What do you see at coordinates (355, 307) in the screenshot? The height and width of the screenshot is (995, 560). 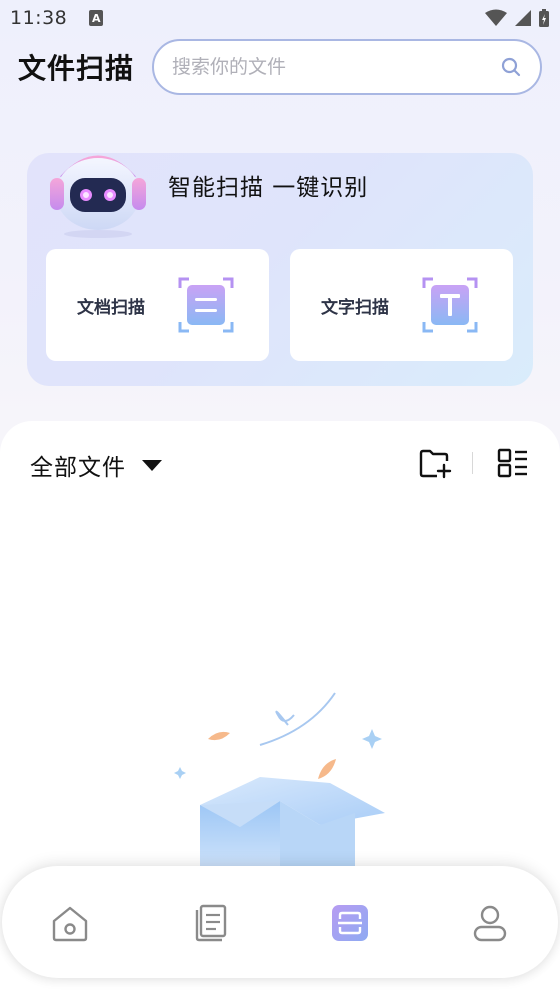 I see `text-scan-label: 文字扫描` at bounding box center [355, 307].